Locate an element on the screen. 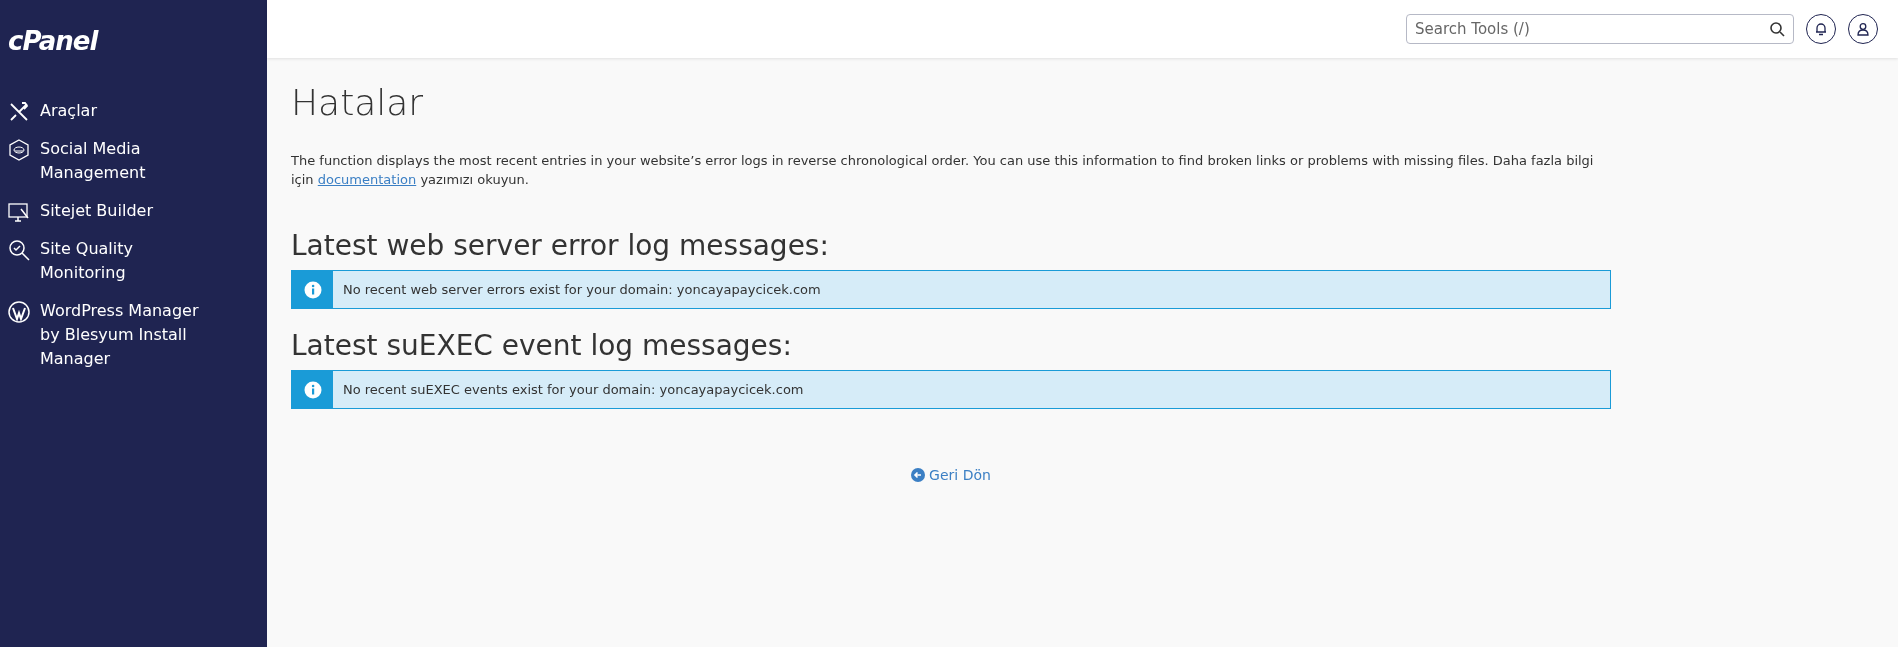 The image size is (1898, 647). info-alert: No recent suEXEC events exist for your domain: yoncayapaycicek.com is located at coordinates (951, 389).